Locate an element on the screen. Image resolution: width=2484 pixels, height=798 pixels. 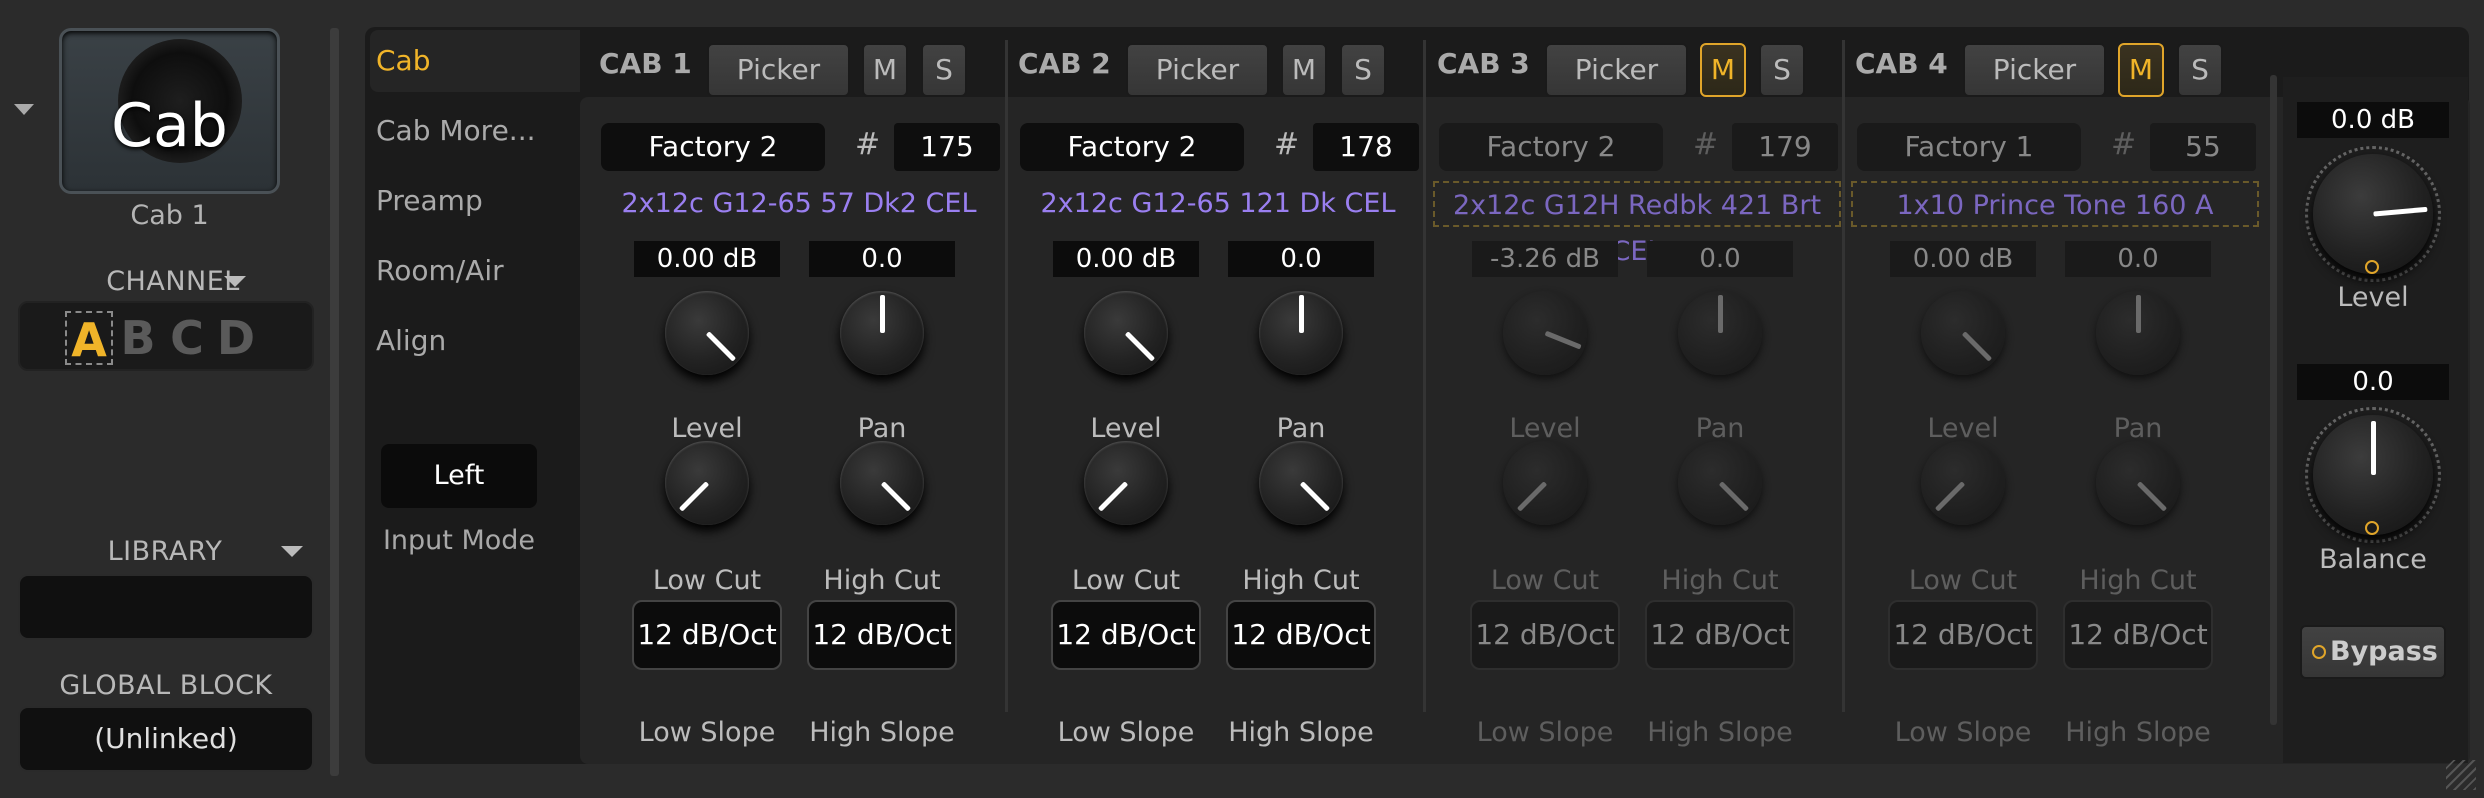
cab-title: CAB 3 is located at coordinates (1483, 63).